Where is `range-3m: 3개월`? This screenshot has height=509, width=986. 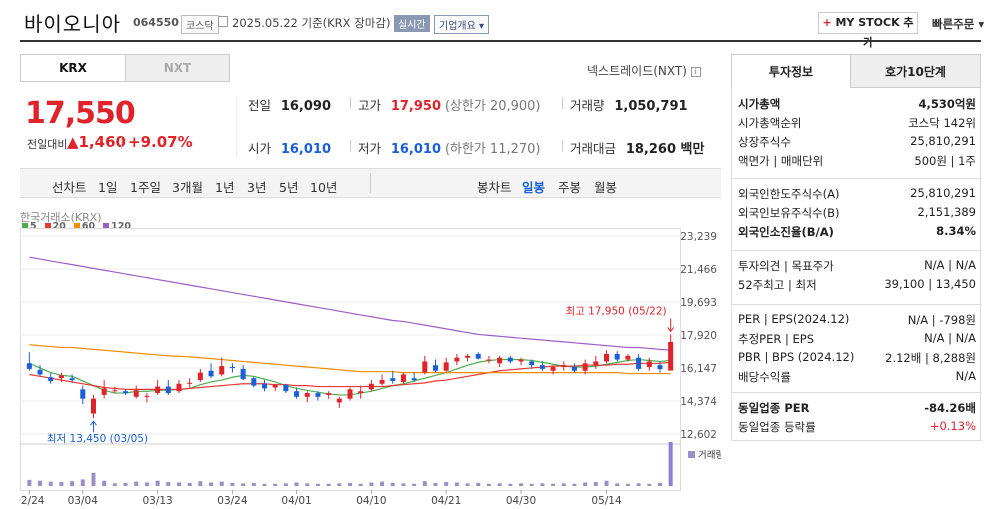
range-3m: 3개월 is located at coordinates (187, 186).